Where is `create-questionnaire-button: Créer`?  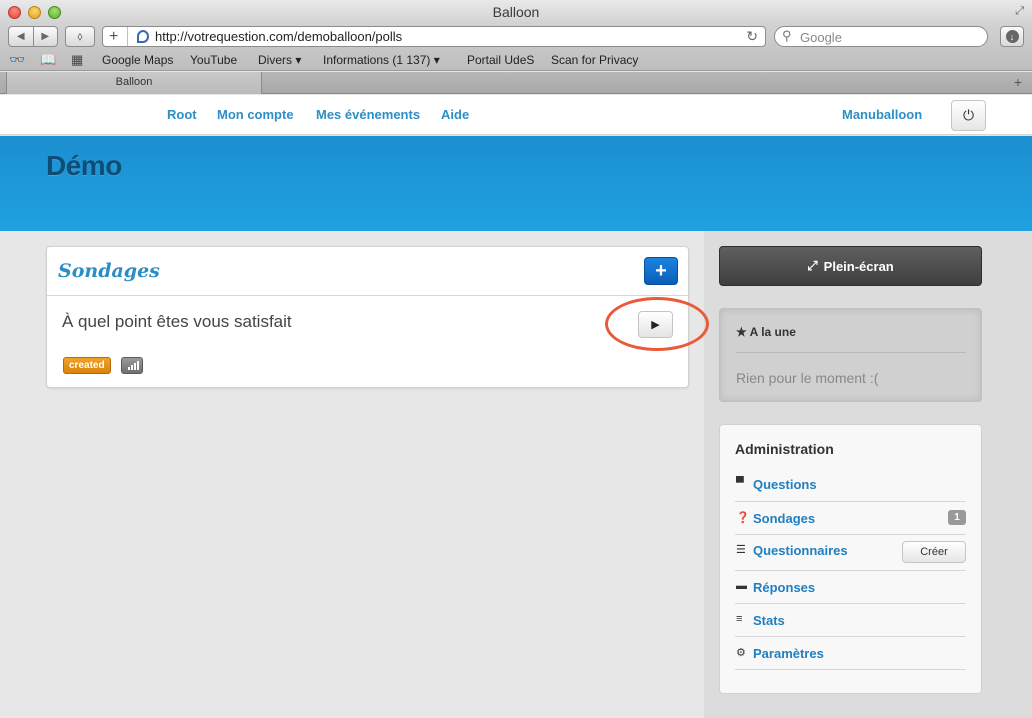
create-questionnaire-button: Créer is located at coordinates (934, 552).